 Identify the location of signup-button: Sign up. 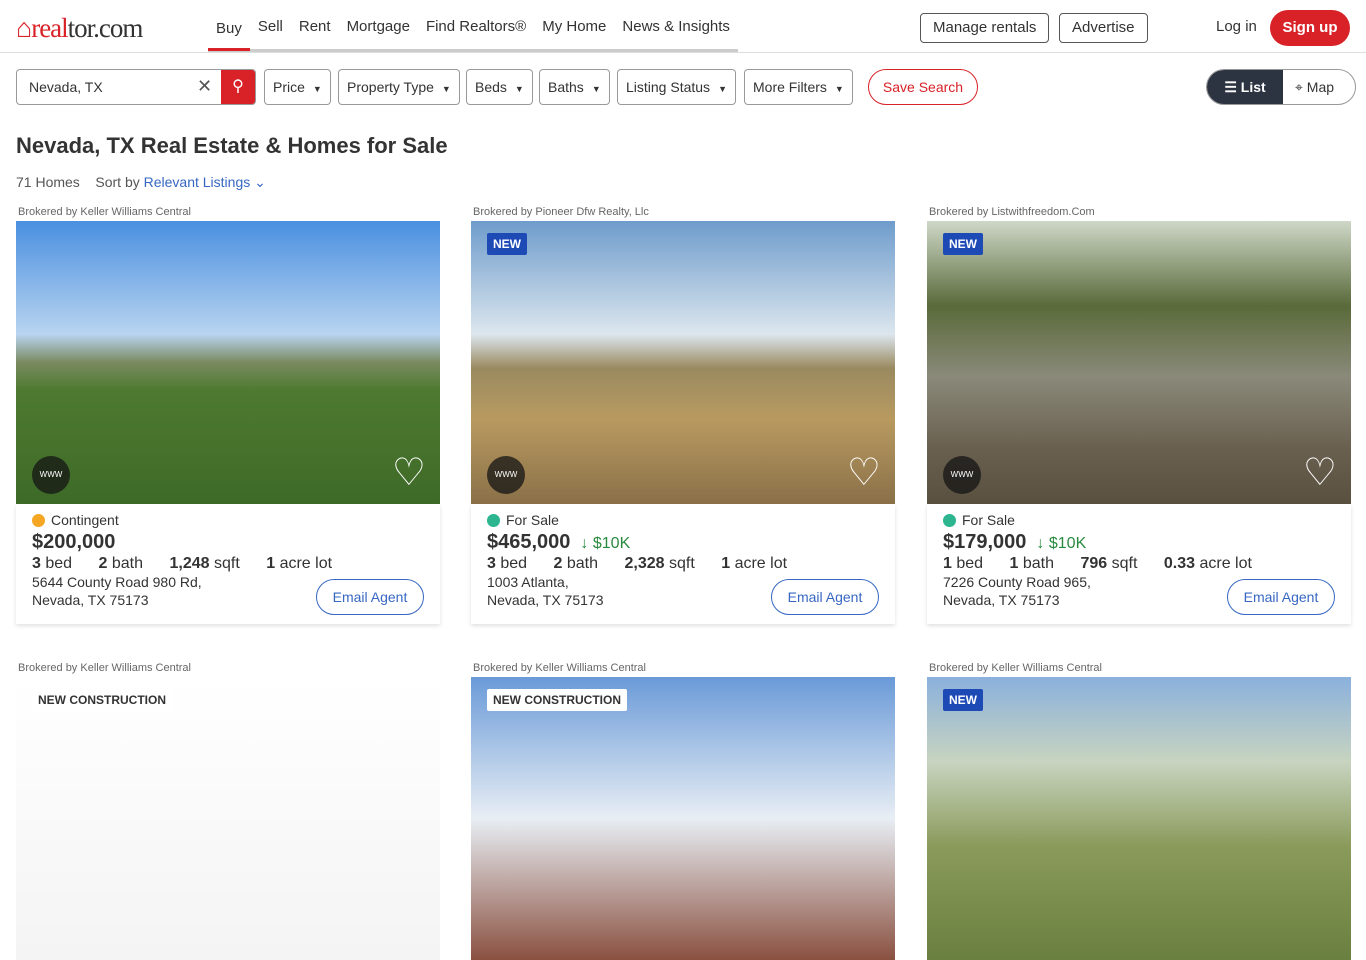
(1310, 28).